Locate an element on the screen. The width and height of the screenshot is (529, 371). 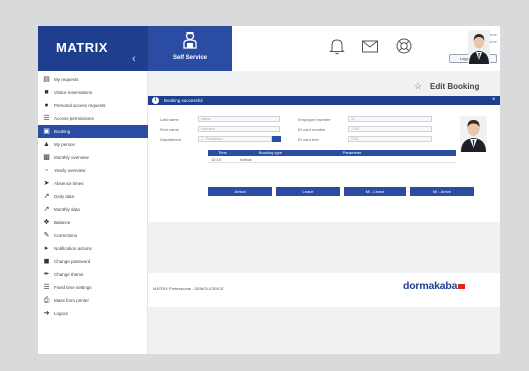
arrival-button: Arrival is located at coordinates (240, 191).